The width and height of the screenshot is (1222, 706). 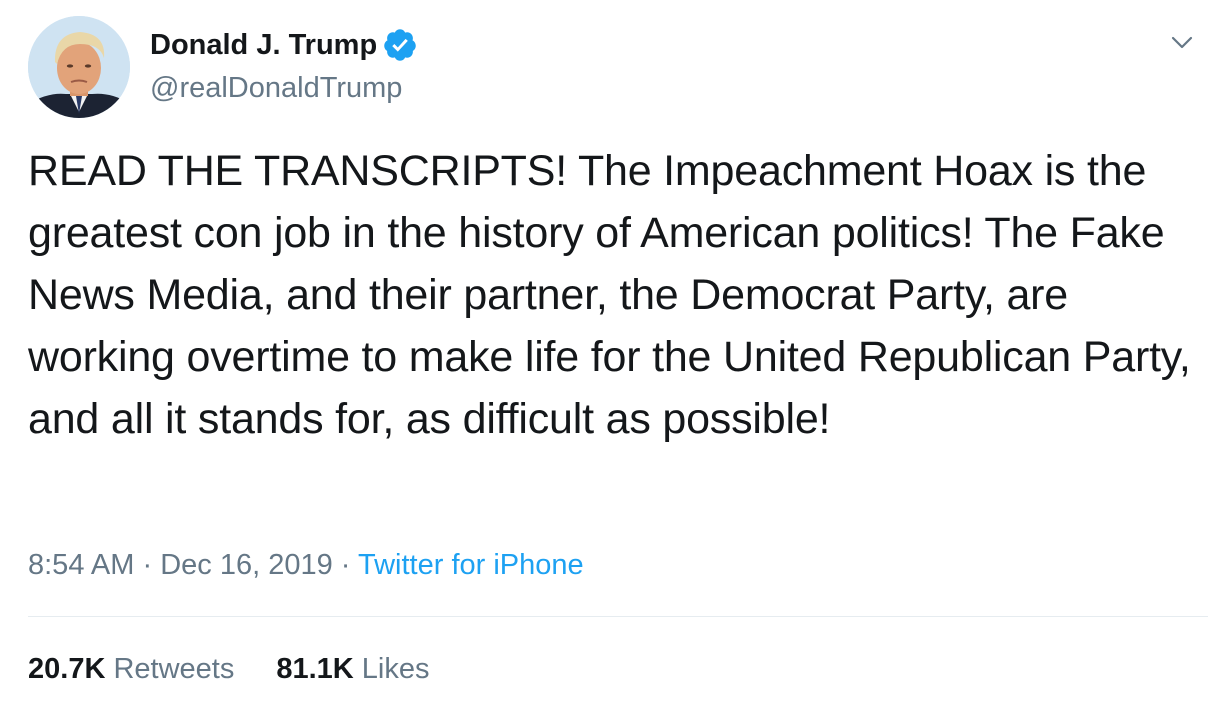 I want to click on retweets-count: 20.7K, so click(x=67, y=669).